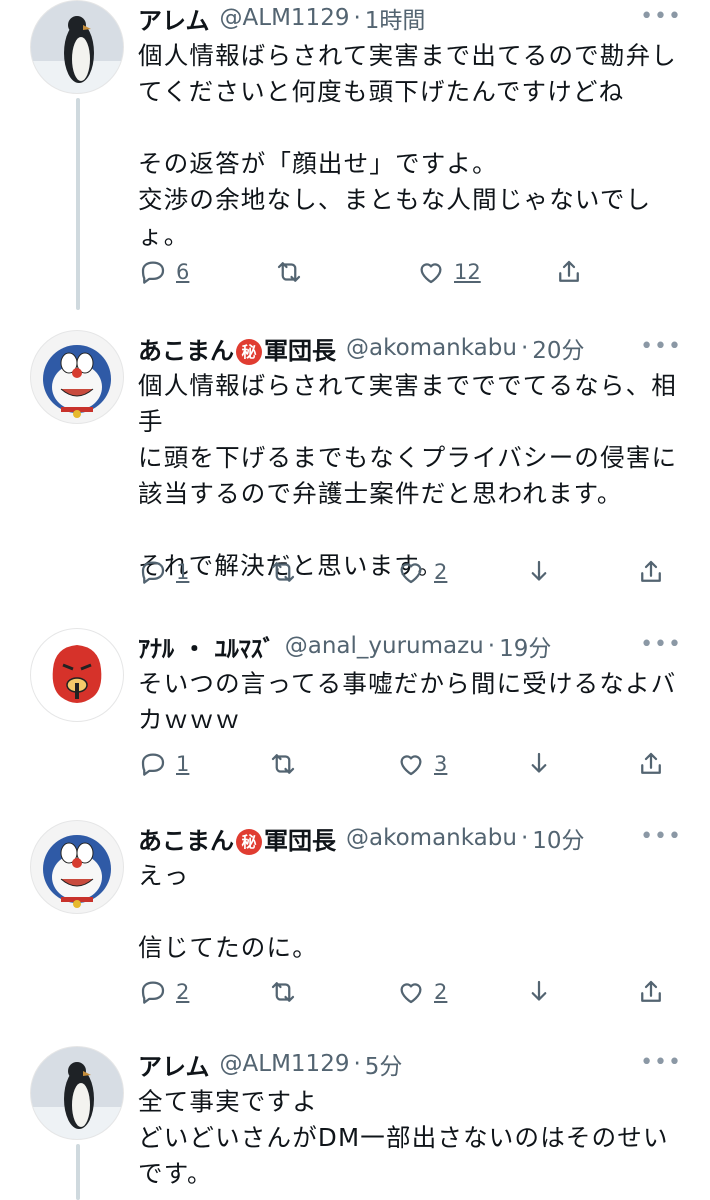 This screenshot has height=1200, width=710. Describe the element at coordinates (164, 875) in the screenshot. I see `text-line: えっ` at that location.